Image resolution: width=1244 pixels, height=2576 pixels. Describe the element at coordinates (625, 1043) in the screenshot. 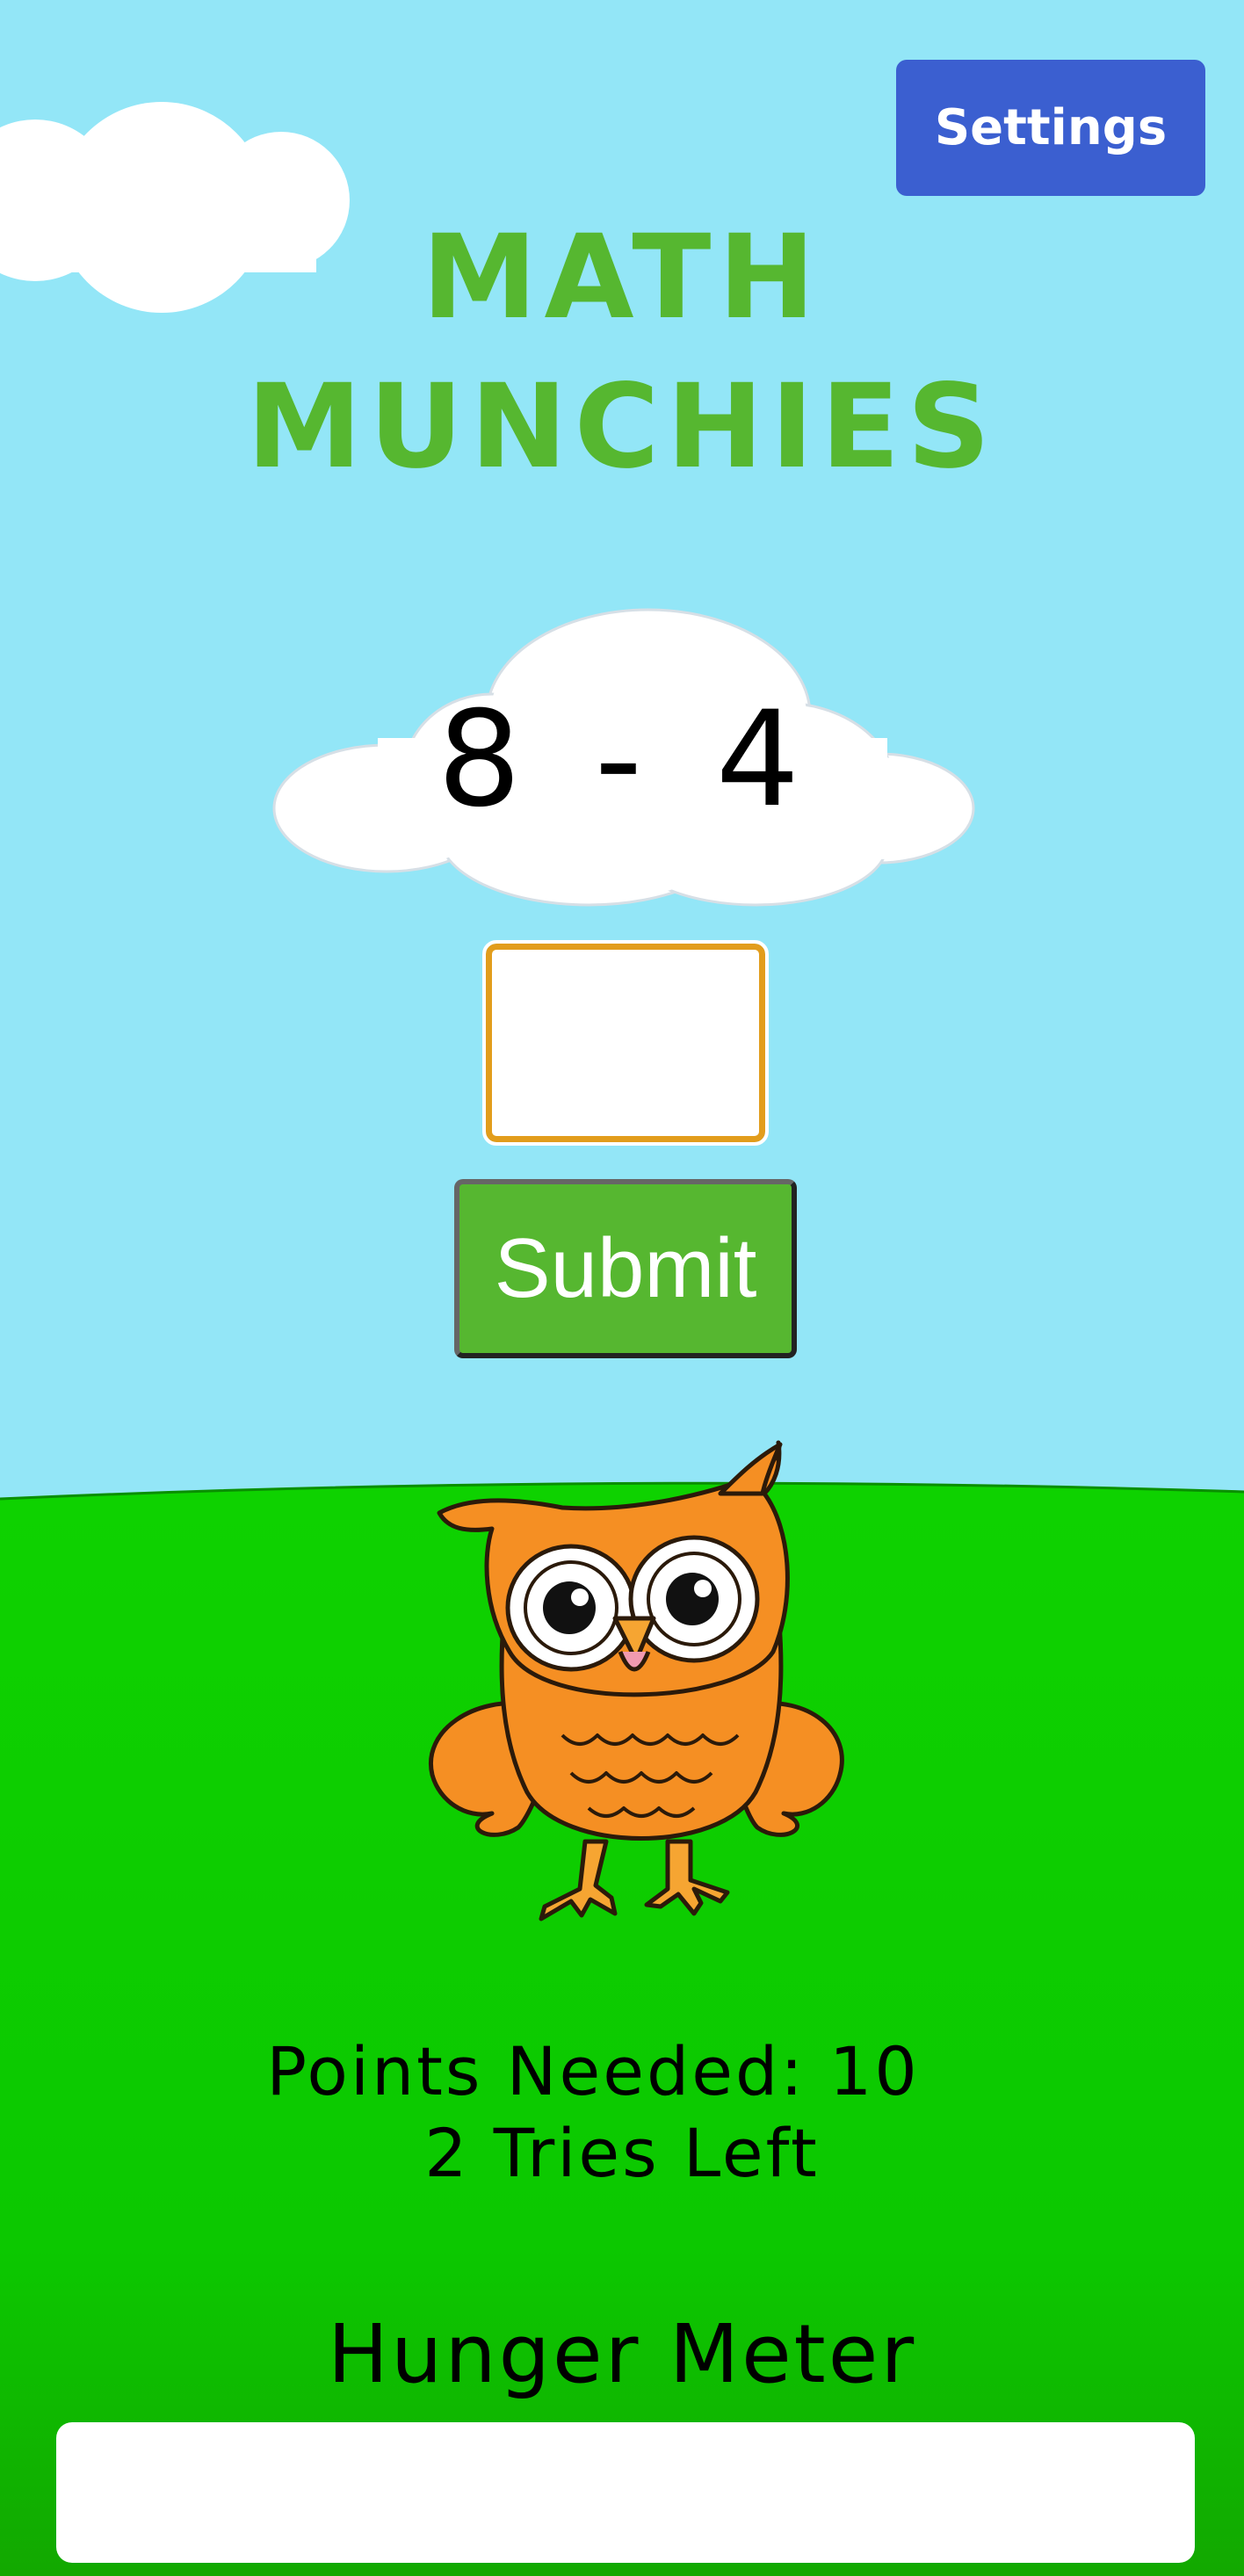

I see `answer-input` at that location.